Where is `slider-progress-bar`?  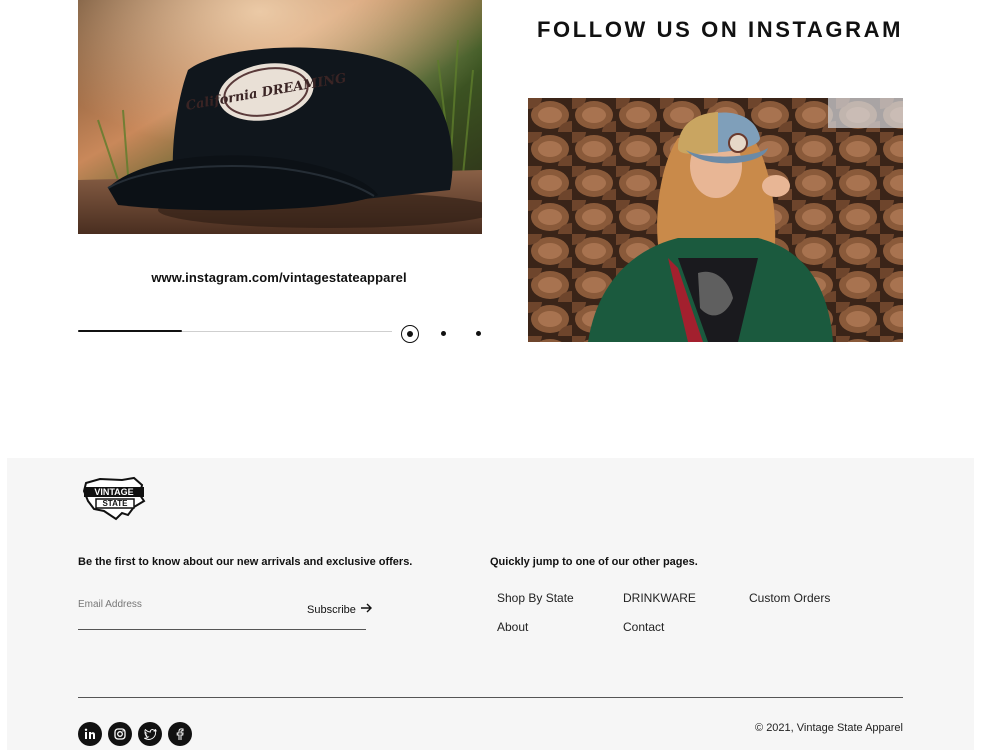 slider-progress-bar is located at coordinates (235, 331).